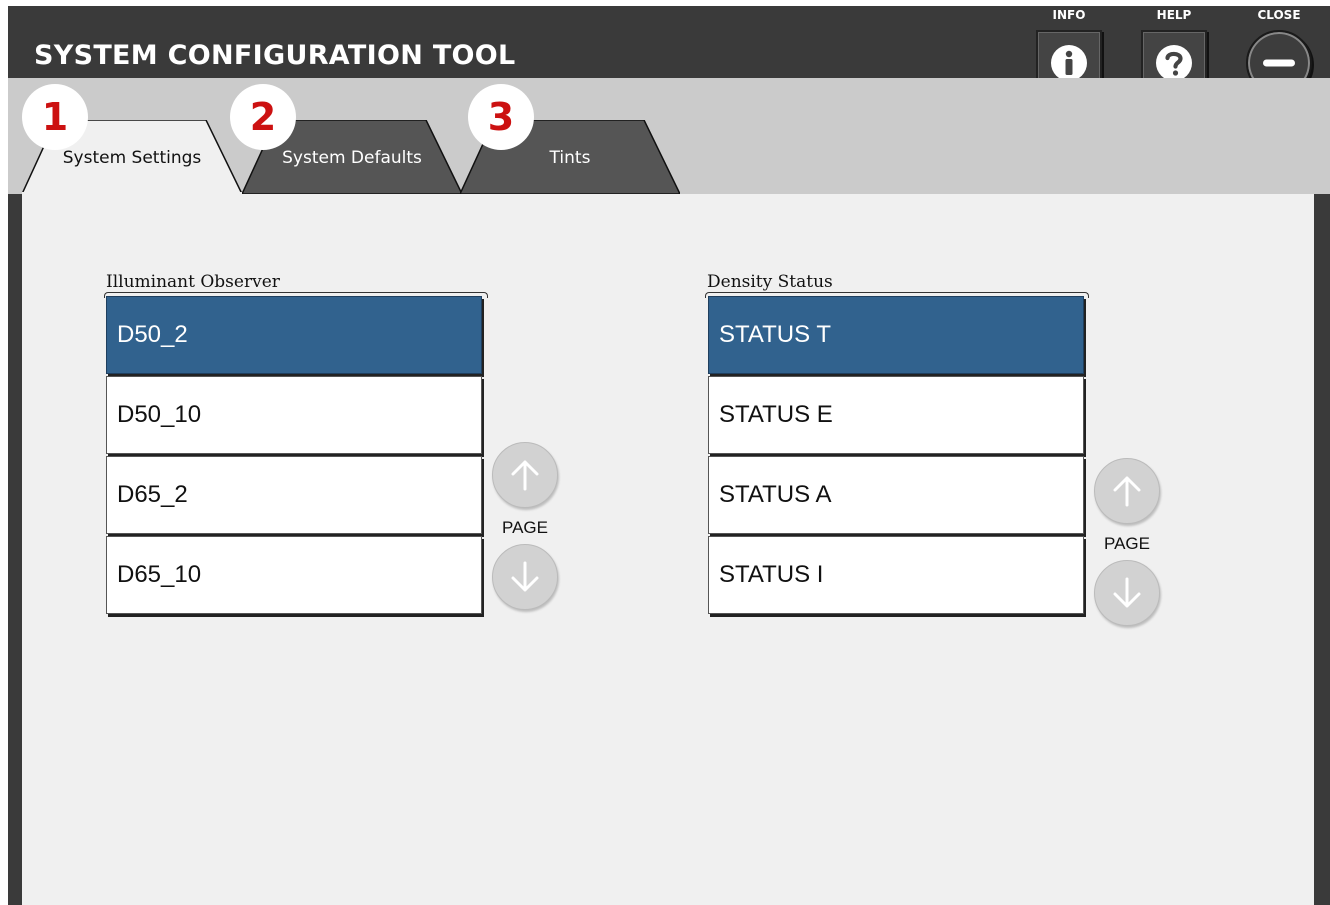  Describe the element at coordinates (896, 495) in the screenshot. I see `list-item-status-a: STATUS A` at that location.